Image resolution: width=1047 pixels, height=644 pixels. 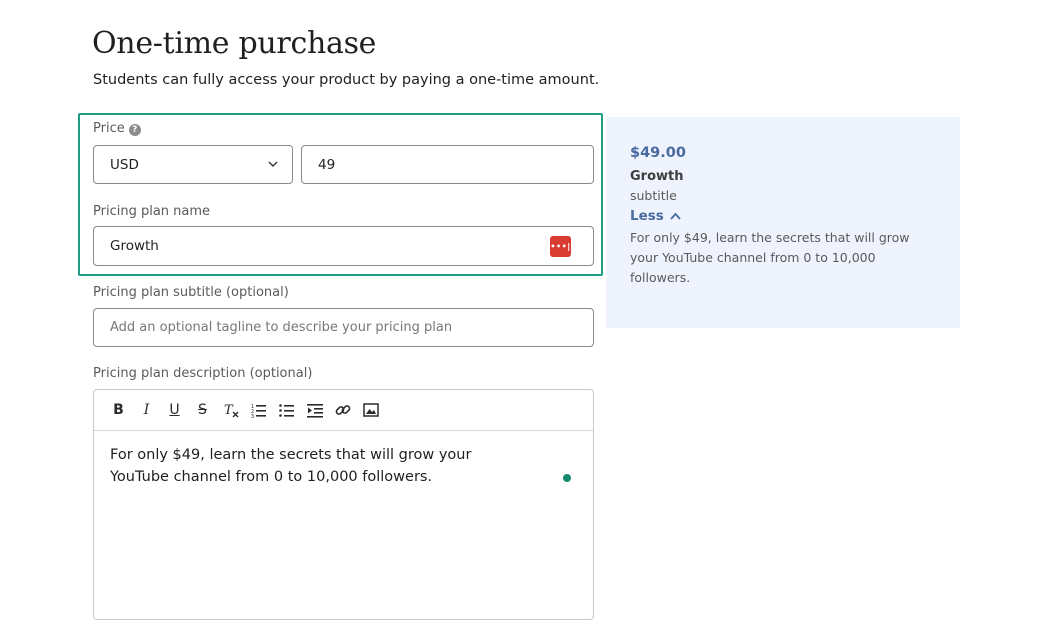 What do you see at coordinates (202, 410) in the screenshot?
I see `strikethrough-button: S` at bounding box center [202, 410].